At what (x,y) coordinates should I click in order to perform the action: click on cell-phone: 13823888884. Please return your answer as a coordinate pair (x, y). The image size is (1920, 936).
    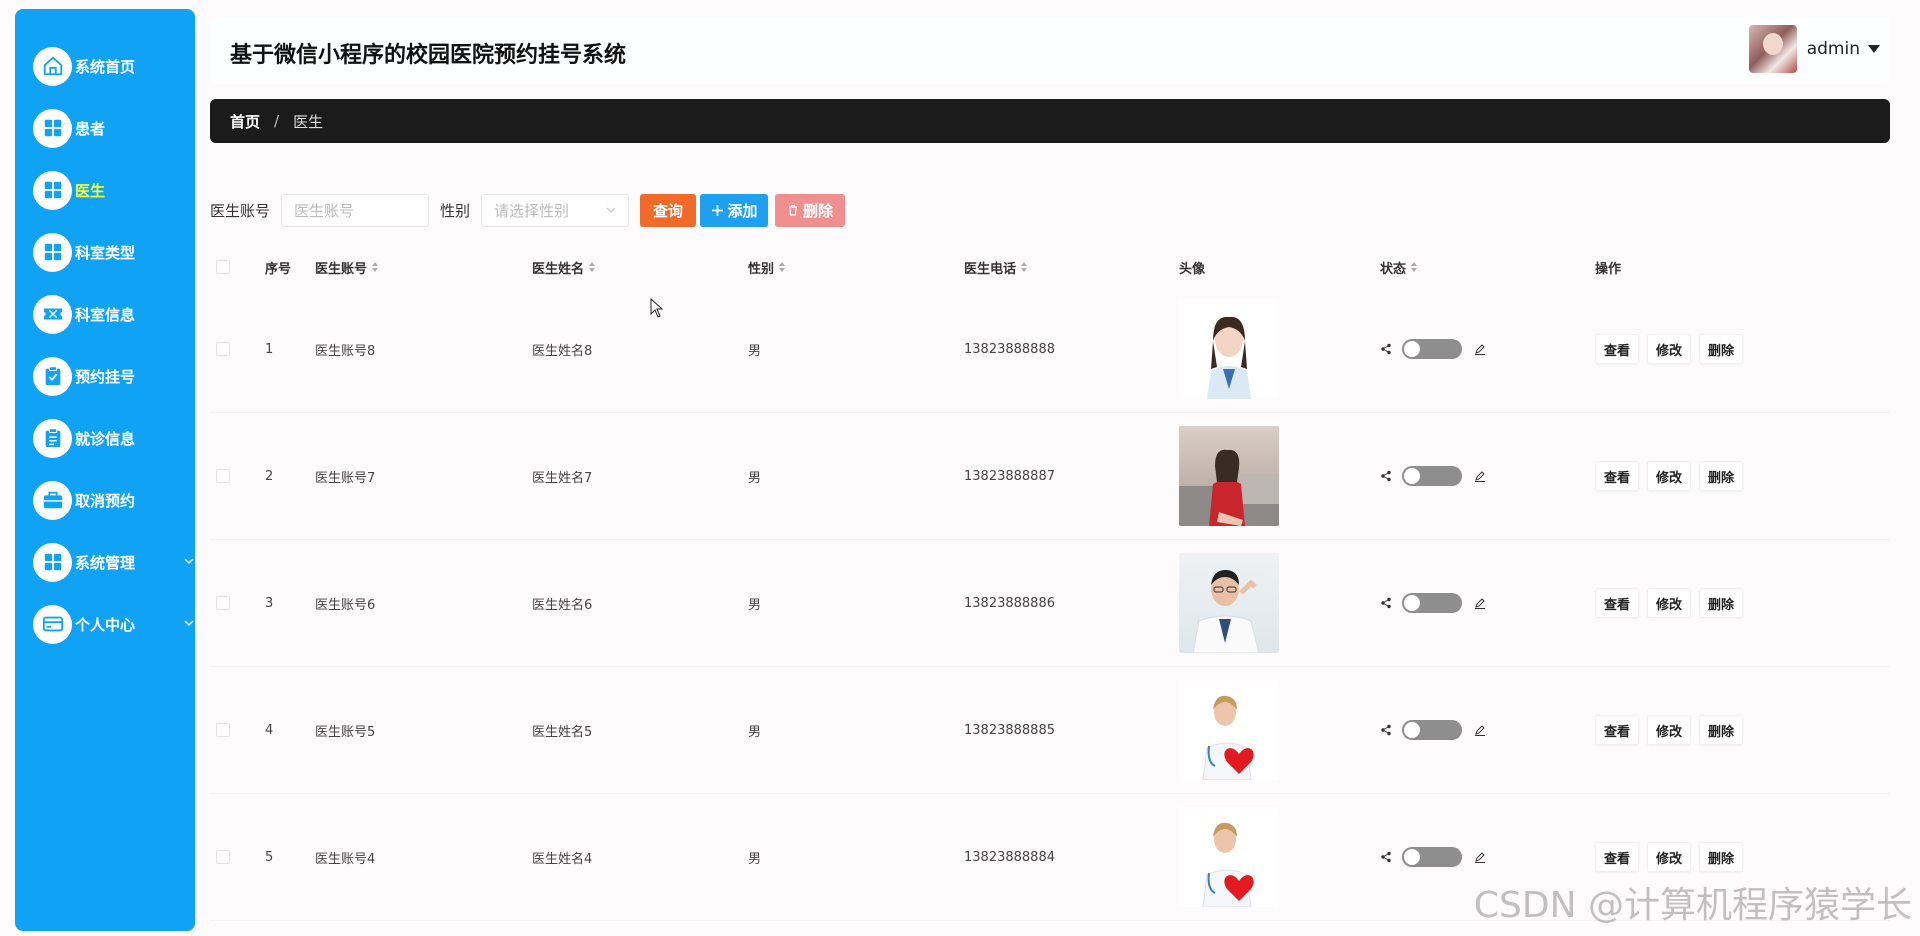
    Looking at the image, I should click on (1009, 857).